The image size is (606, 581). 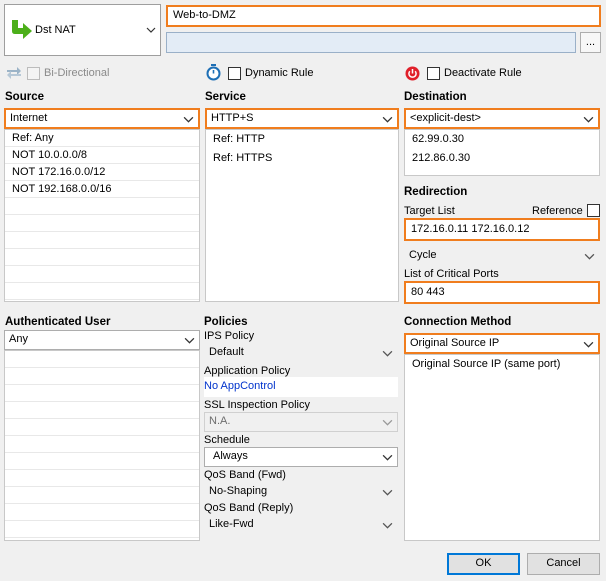 I want to click on auth-user-header: Authenticated User, so click(x=58, y=322).